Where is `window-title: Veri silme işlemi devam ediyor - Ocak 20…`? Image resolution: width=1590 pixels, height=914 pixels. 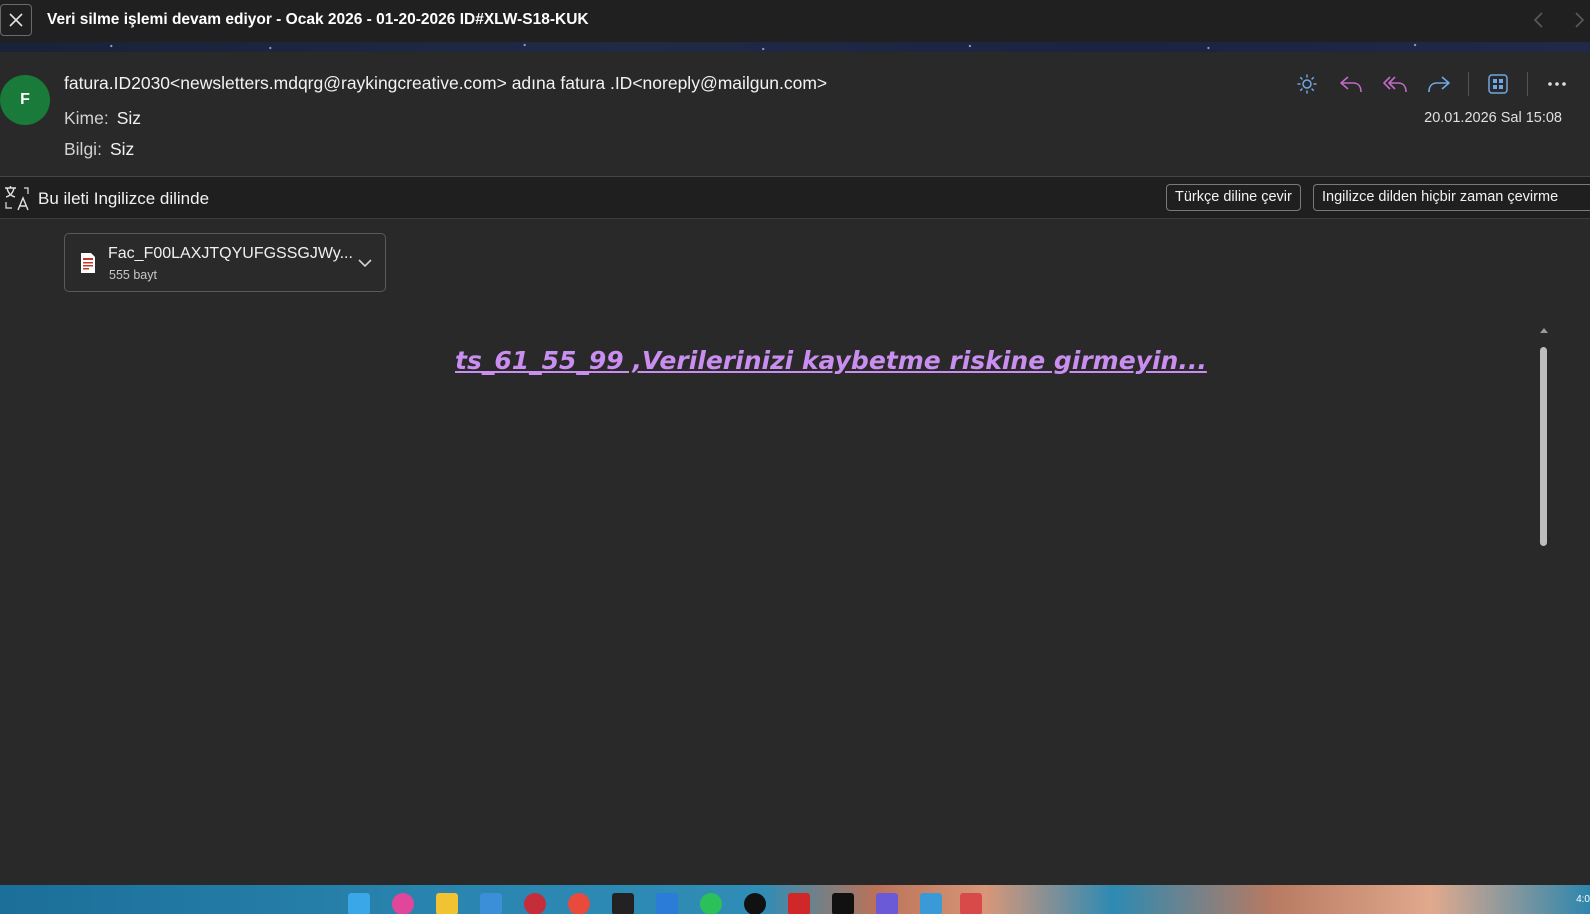
window-title: Veri silme işlemi devam ediyor - Ocak 20… is located at coordinates (318, 19).